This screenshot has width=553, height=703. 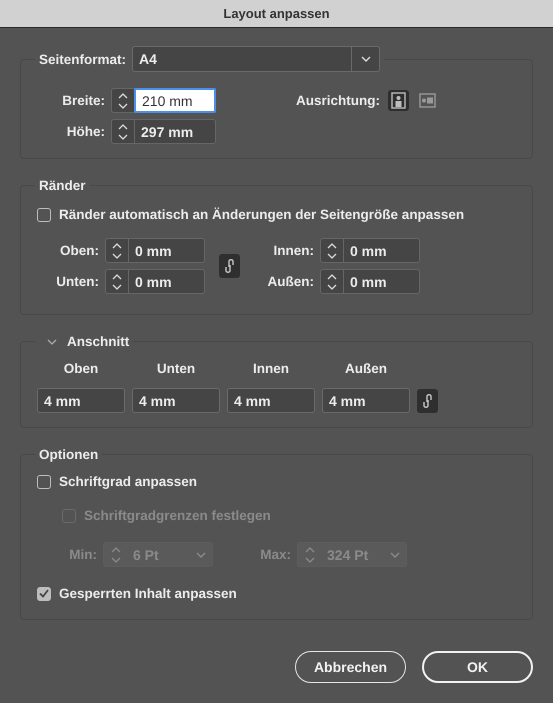 I want to click on section-title: Anschnitt, so click(x=98, y=341).